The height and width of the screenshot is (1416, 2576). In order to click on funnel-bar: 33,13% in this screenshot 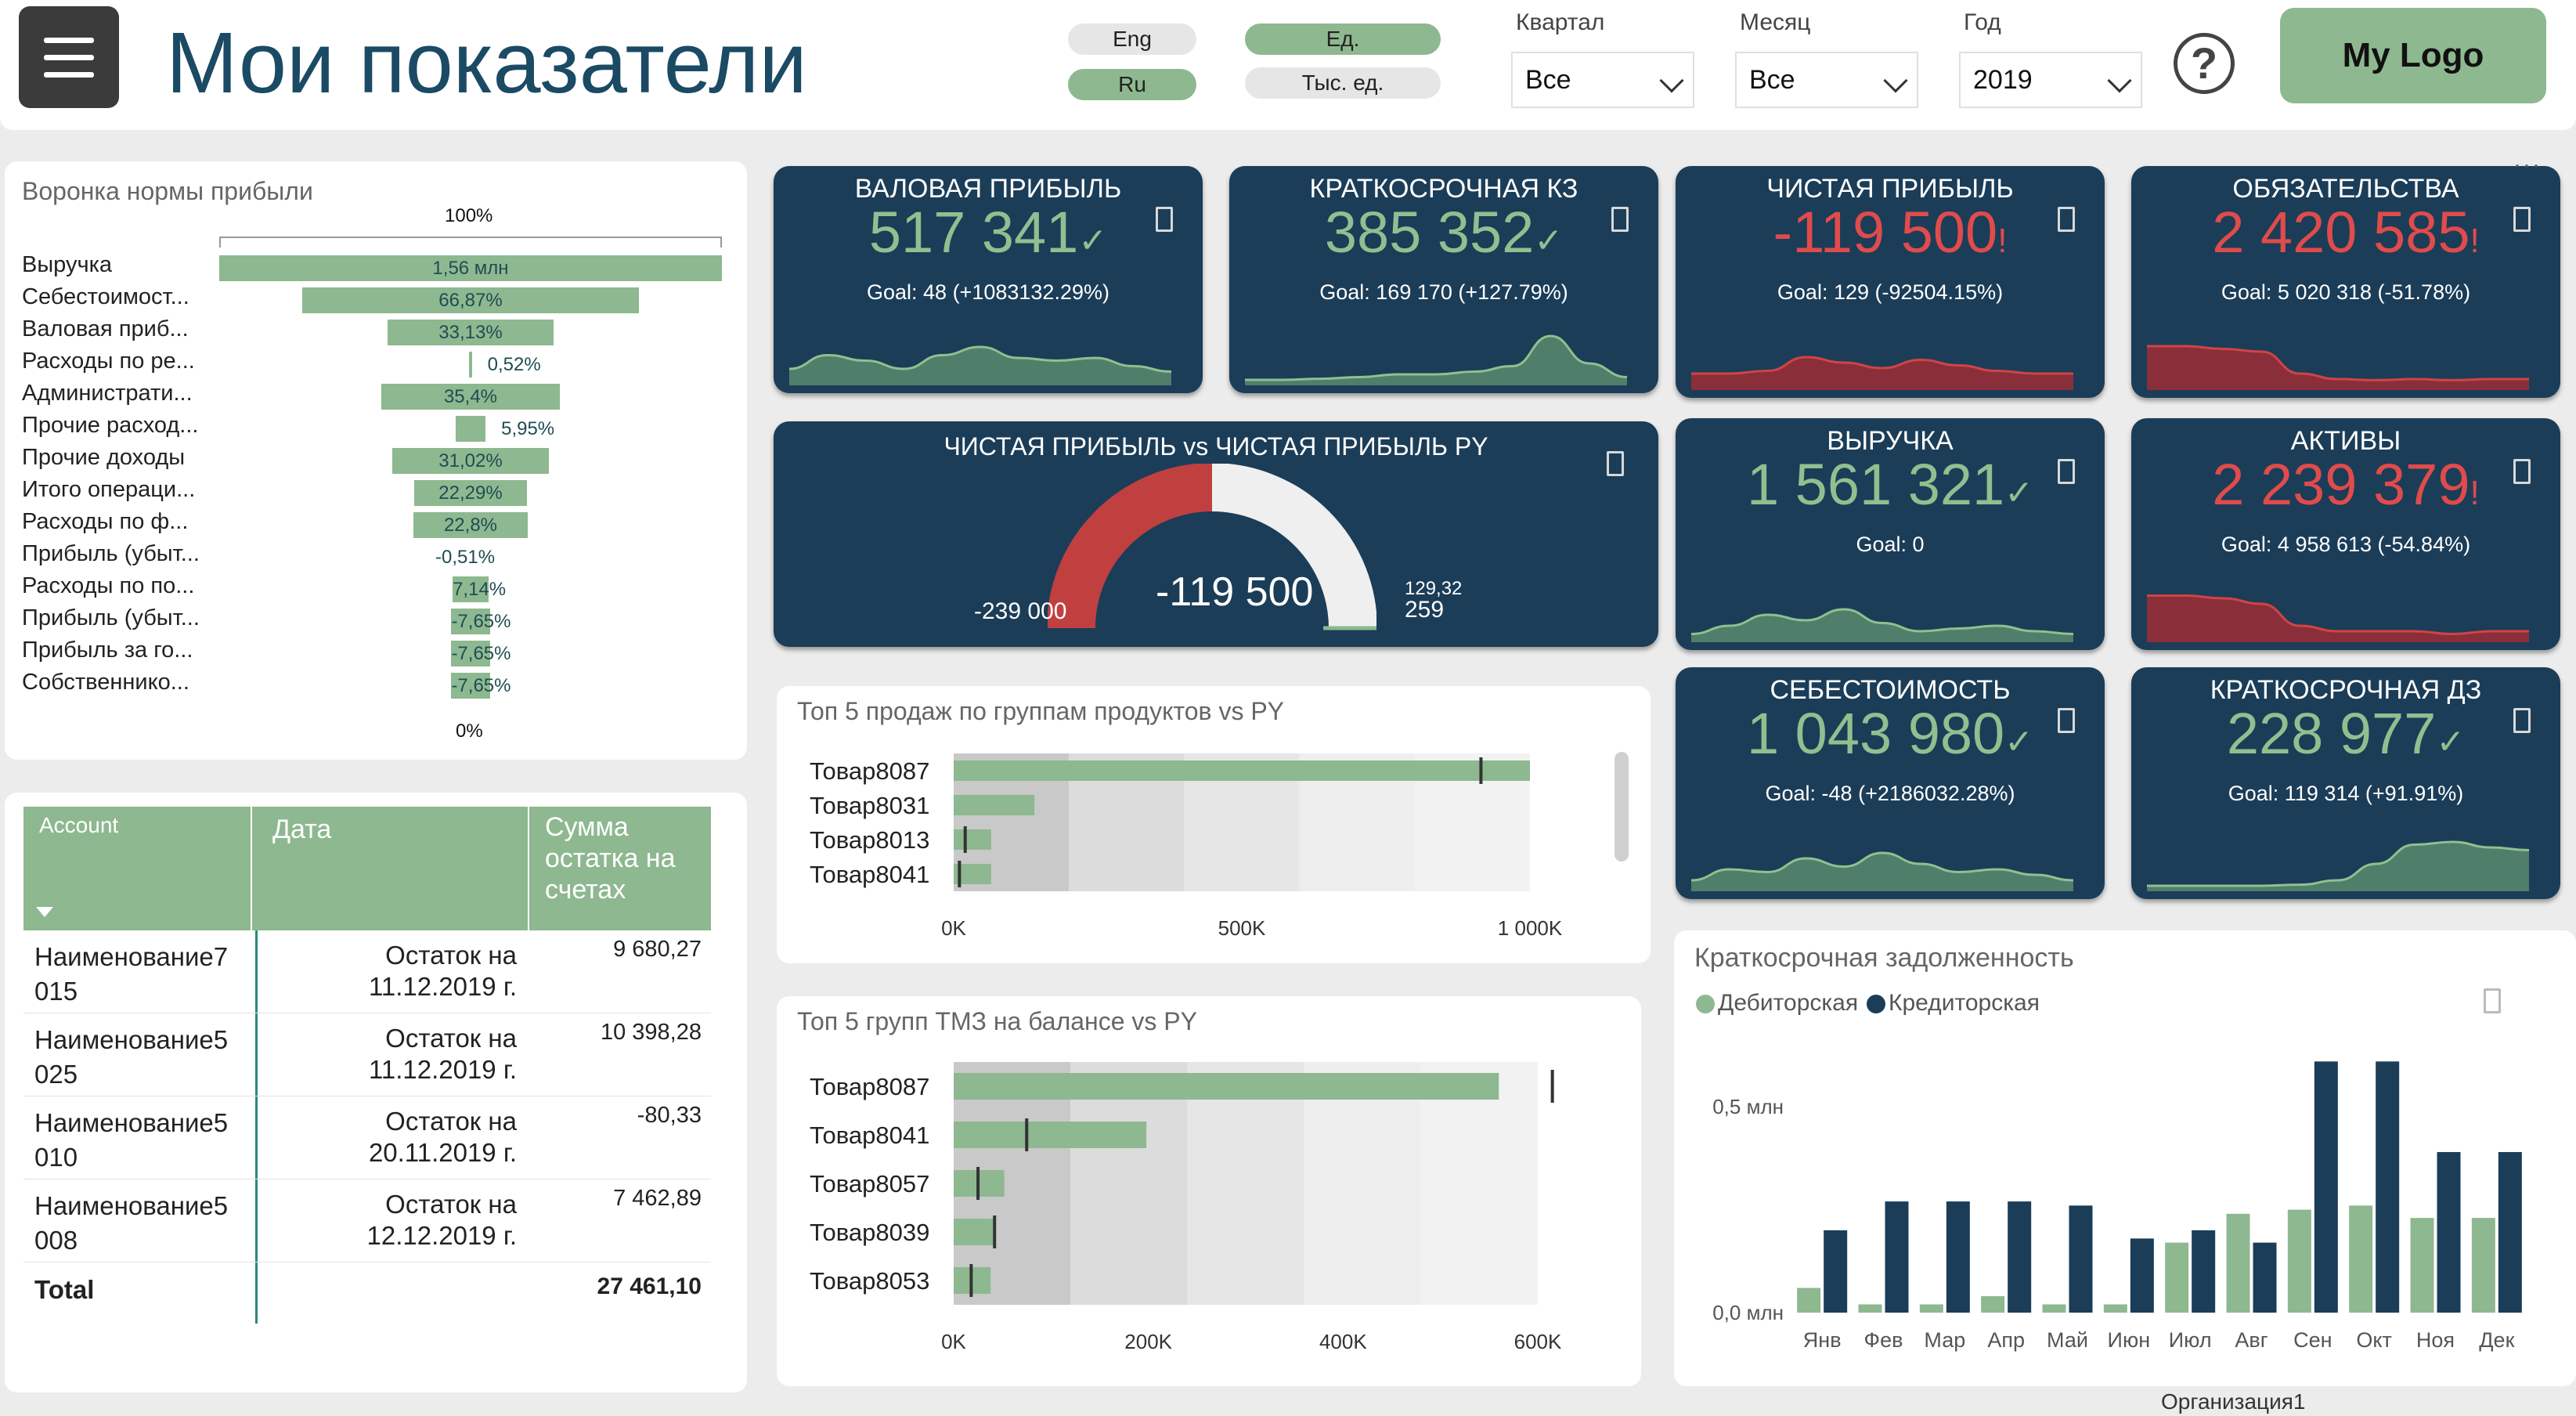, I will do `click(470, 332)`.